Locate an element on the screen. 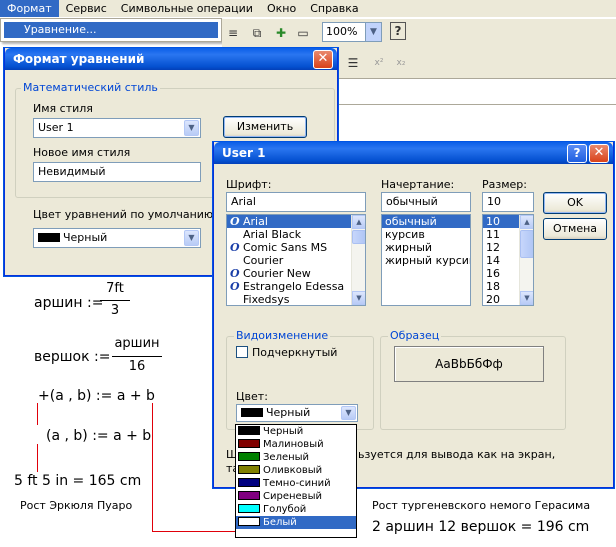  style-label: Начертание: is located at coordinates (418, 184).